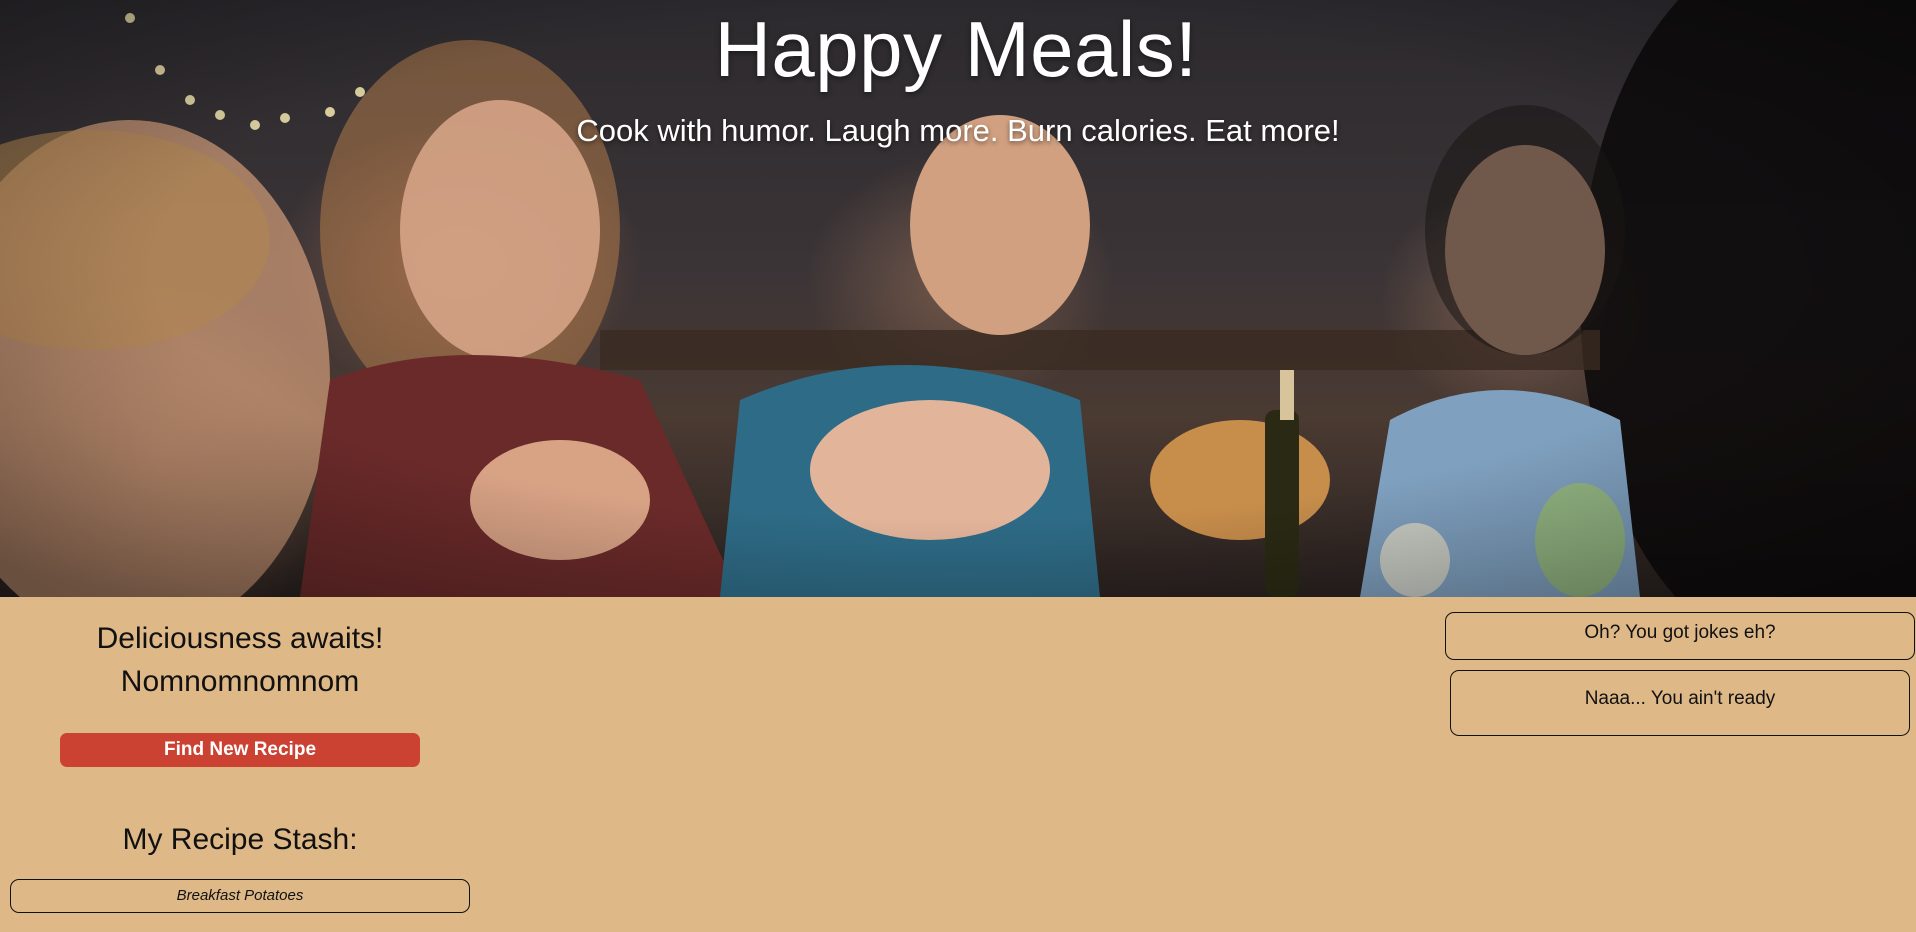  I want to click on find-new-recipe-button: Find New Recipe, so click(240, 750).